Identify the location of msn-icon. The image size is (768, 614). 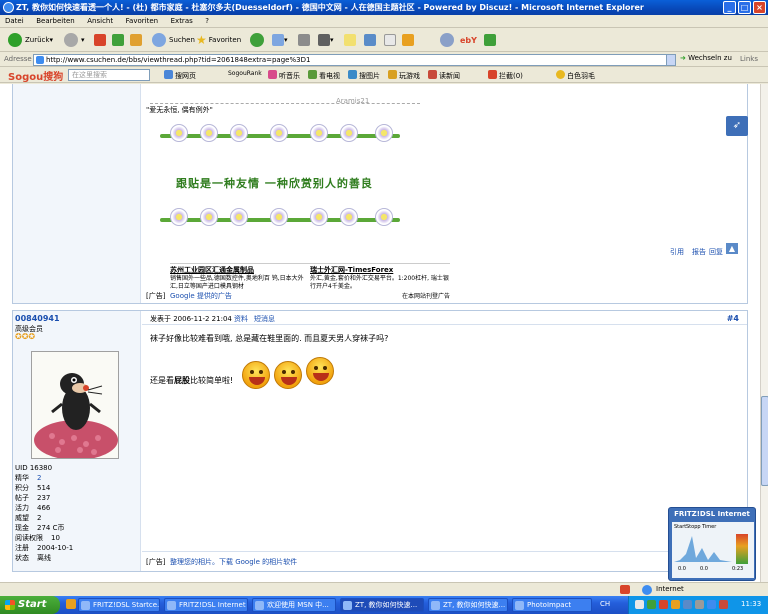
(447, 40).